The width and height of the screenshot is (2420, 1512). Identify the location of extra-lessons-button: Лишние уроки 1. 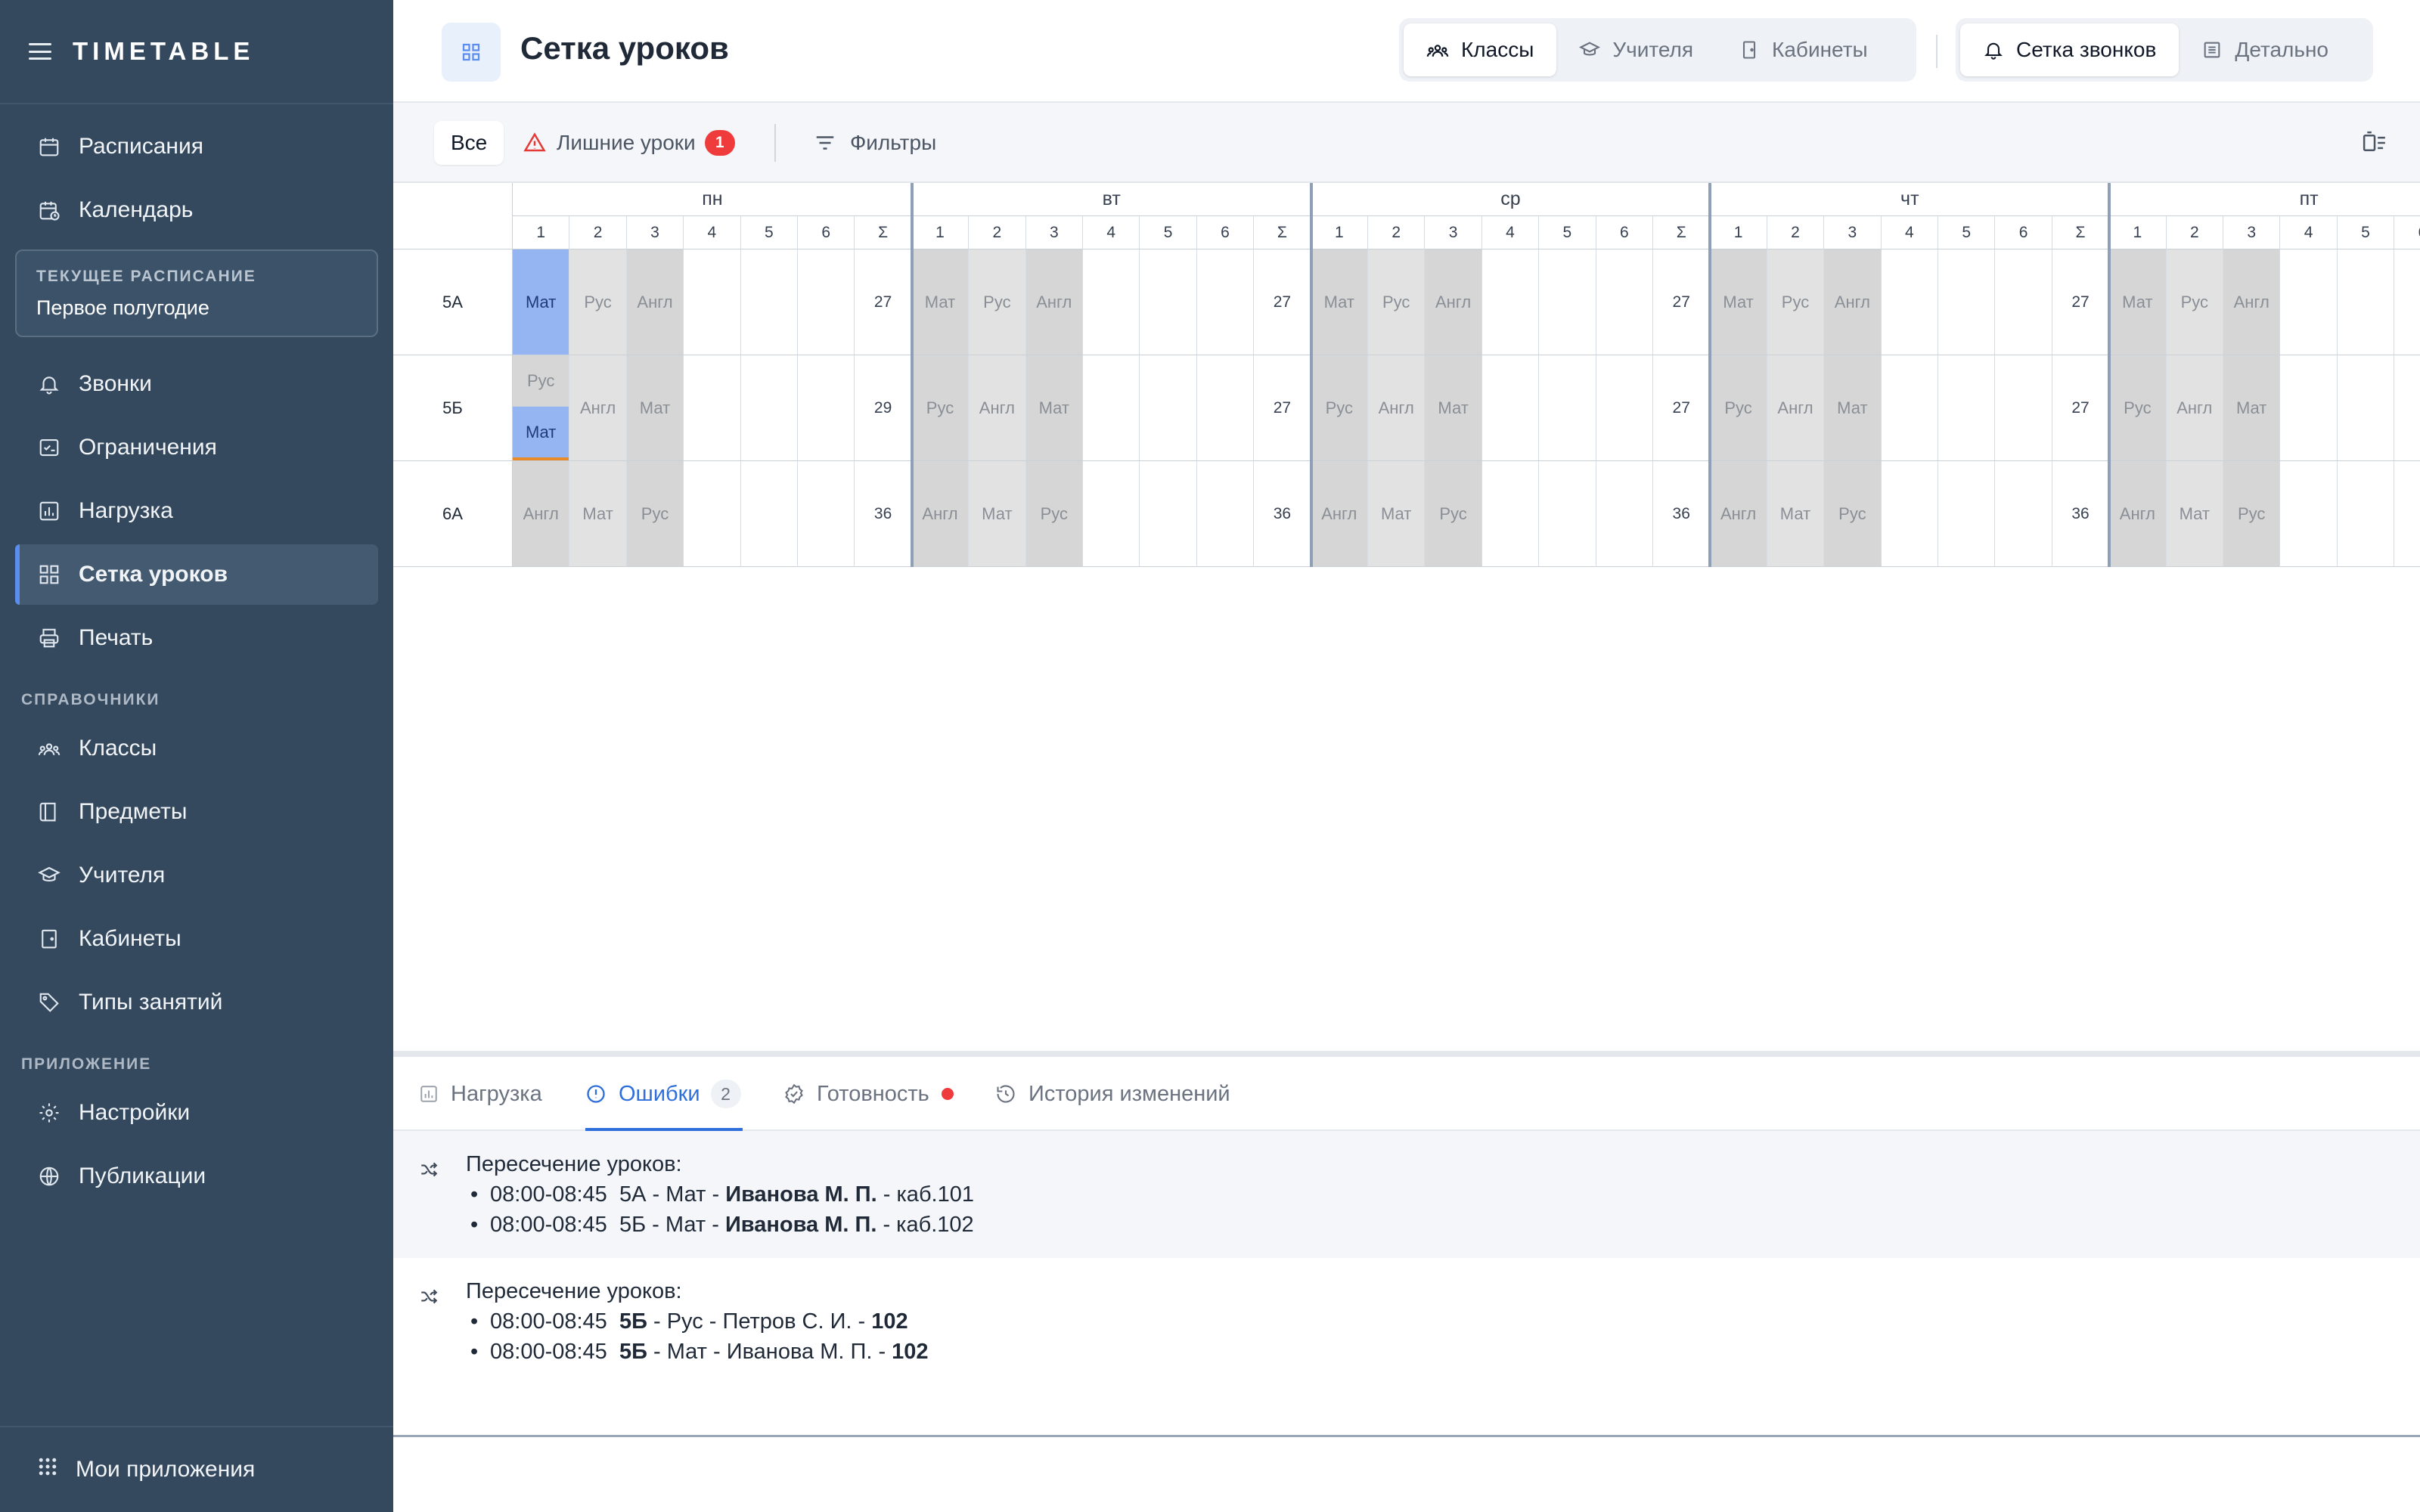
(629, 143).